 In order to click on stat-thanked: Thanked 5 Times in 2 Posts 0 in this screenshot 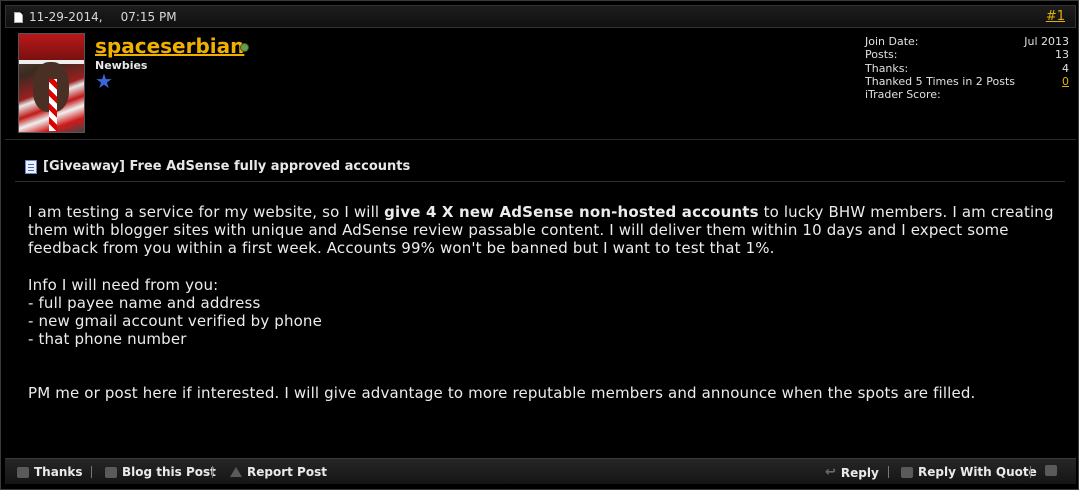, I will do `click(967, 81)`.